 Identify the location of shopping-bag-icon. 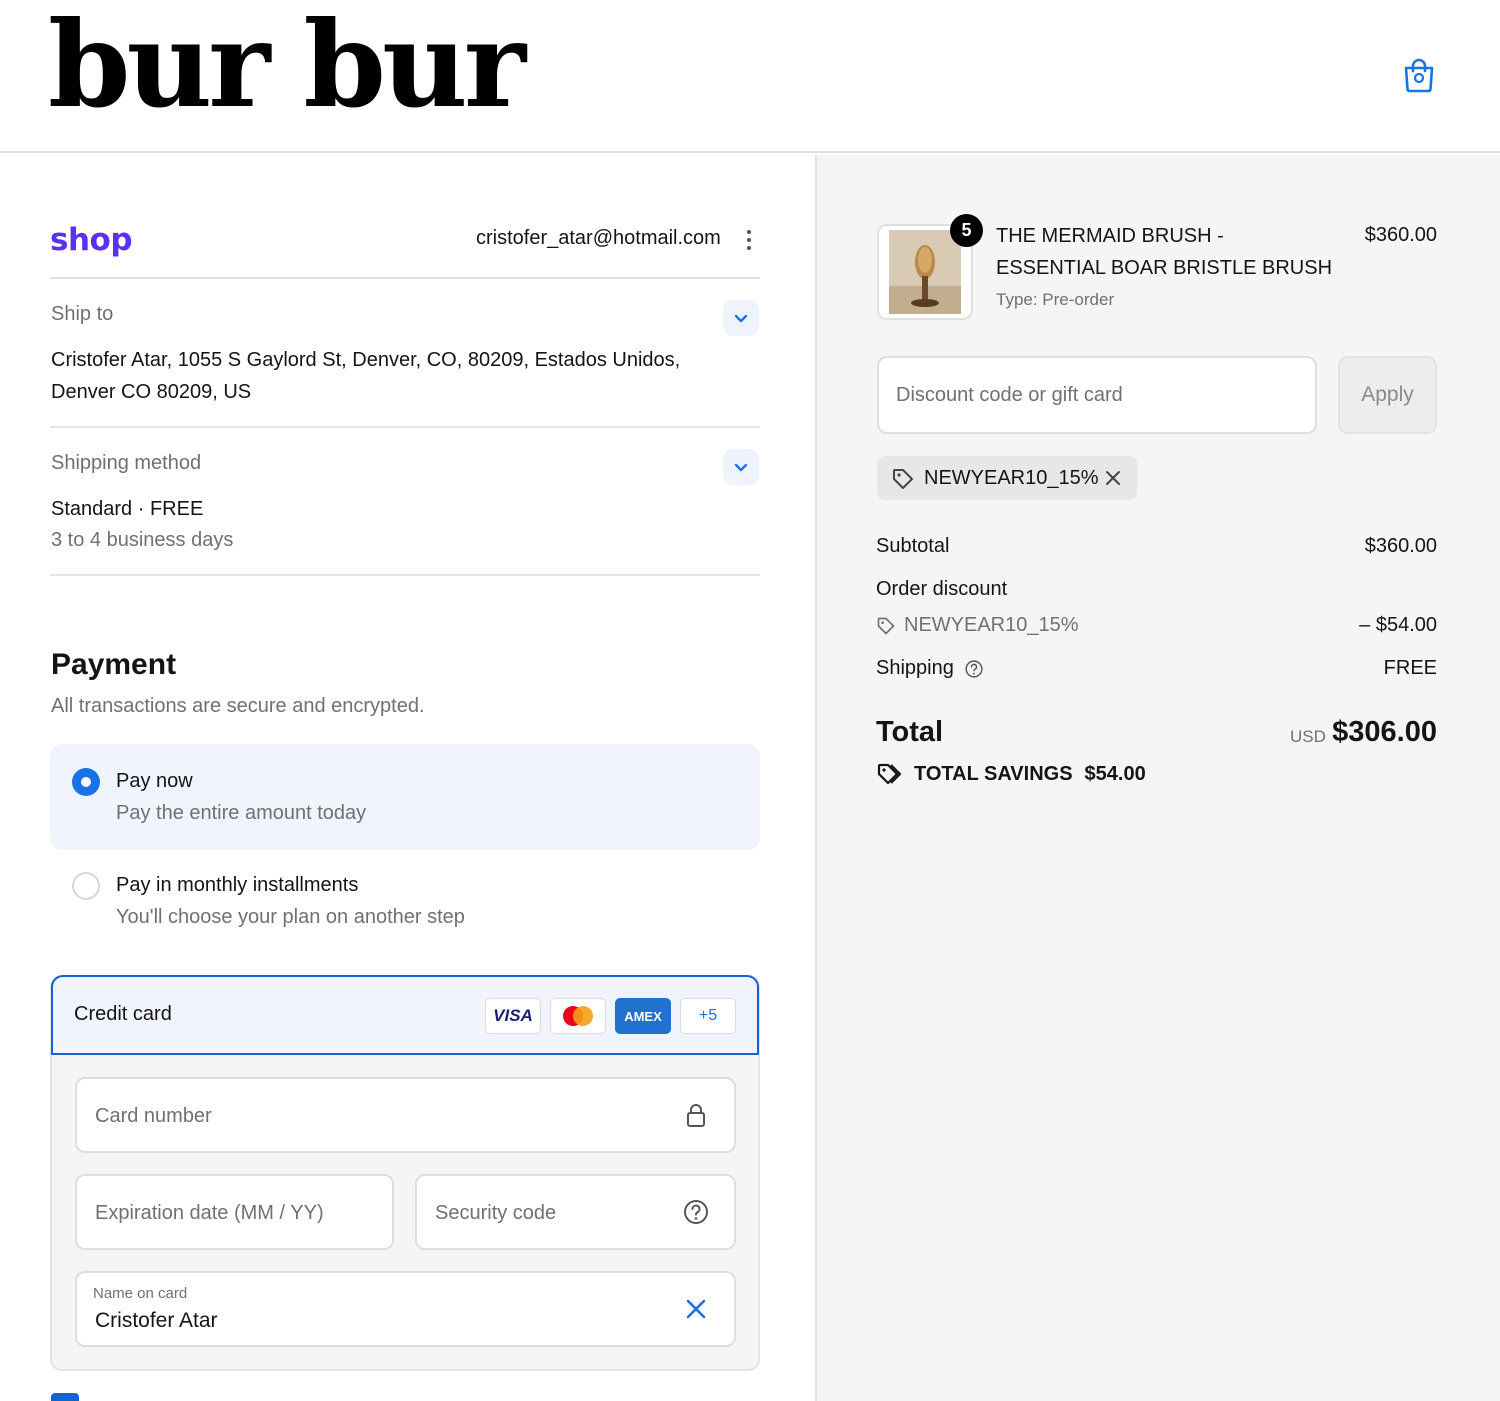
(1419, 75).